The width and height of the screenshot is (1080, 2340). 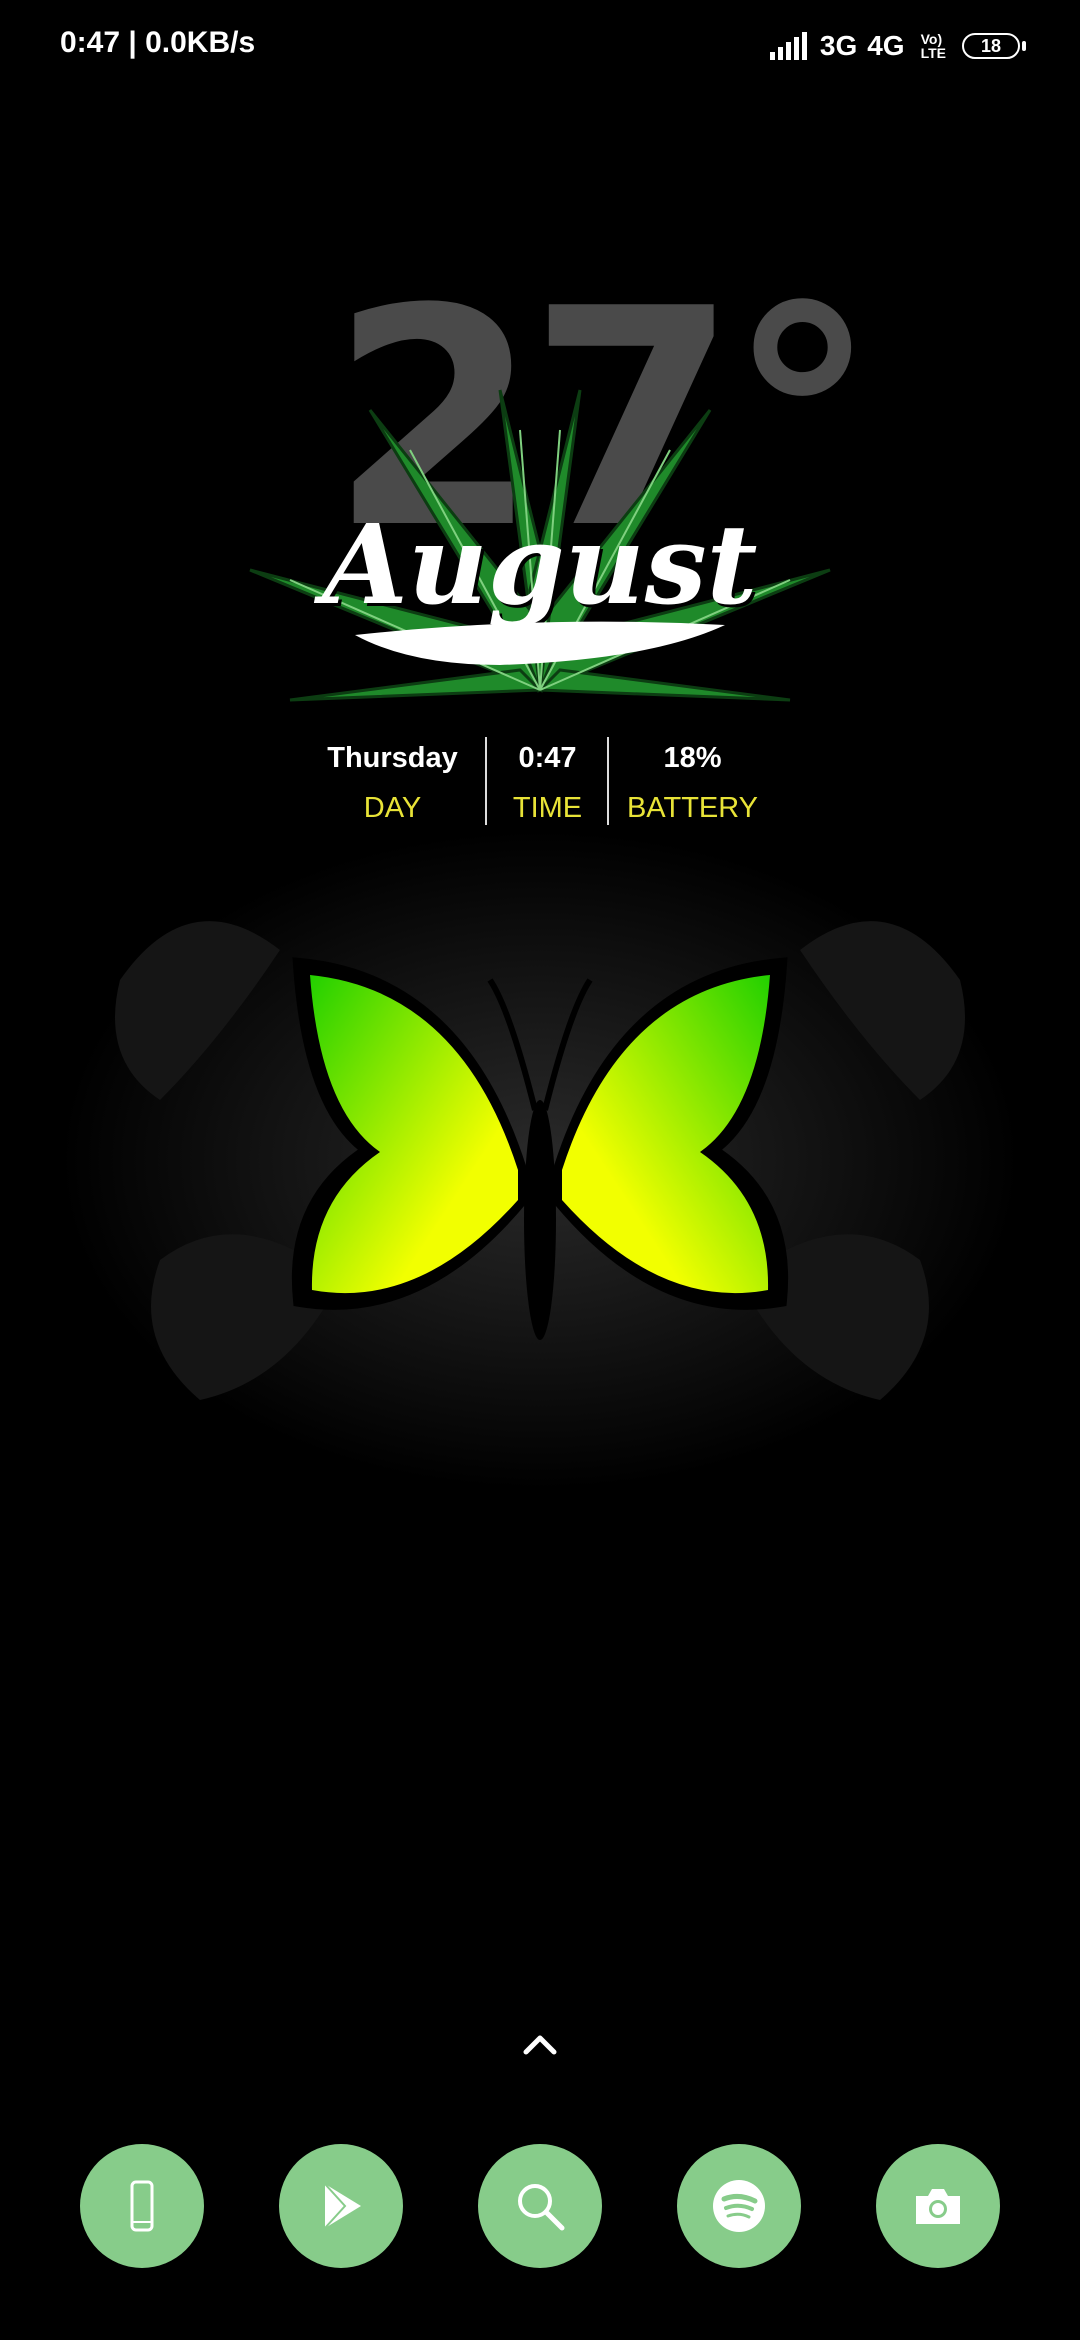 I want to click on camera-icon, so click(x=938, y=2206).